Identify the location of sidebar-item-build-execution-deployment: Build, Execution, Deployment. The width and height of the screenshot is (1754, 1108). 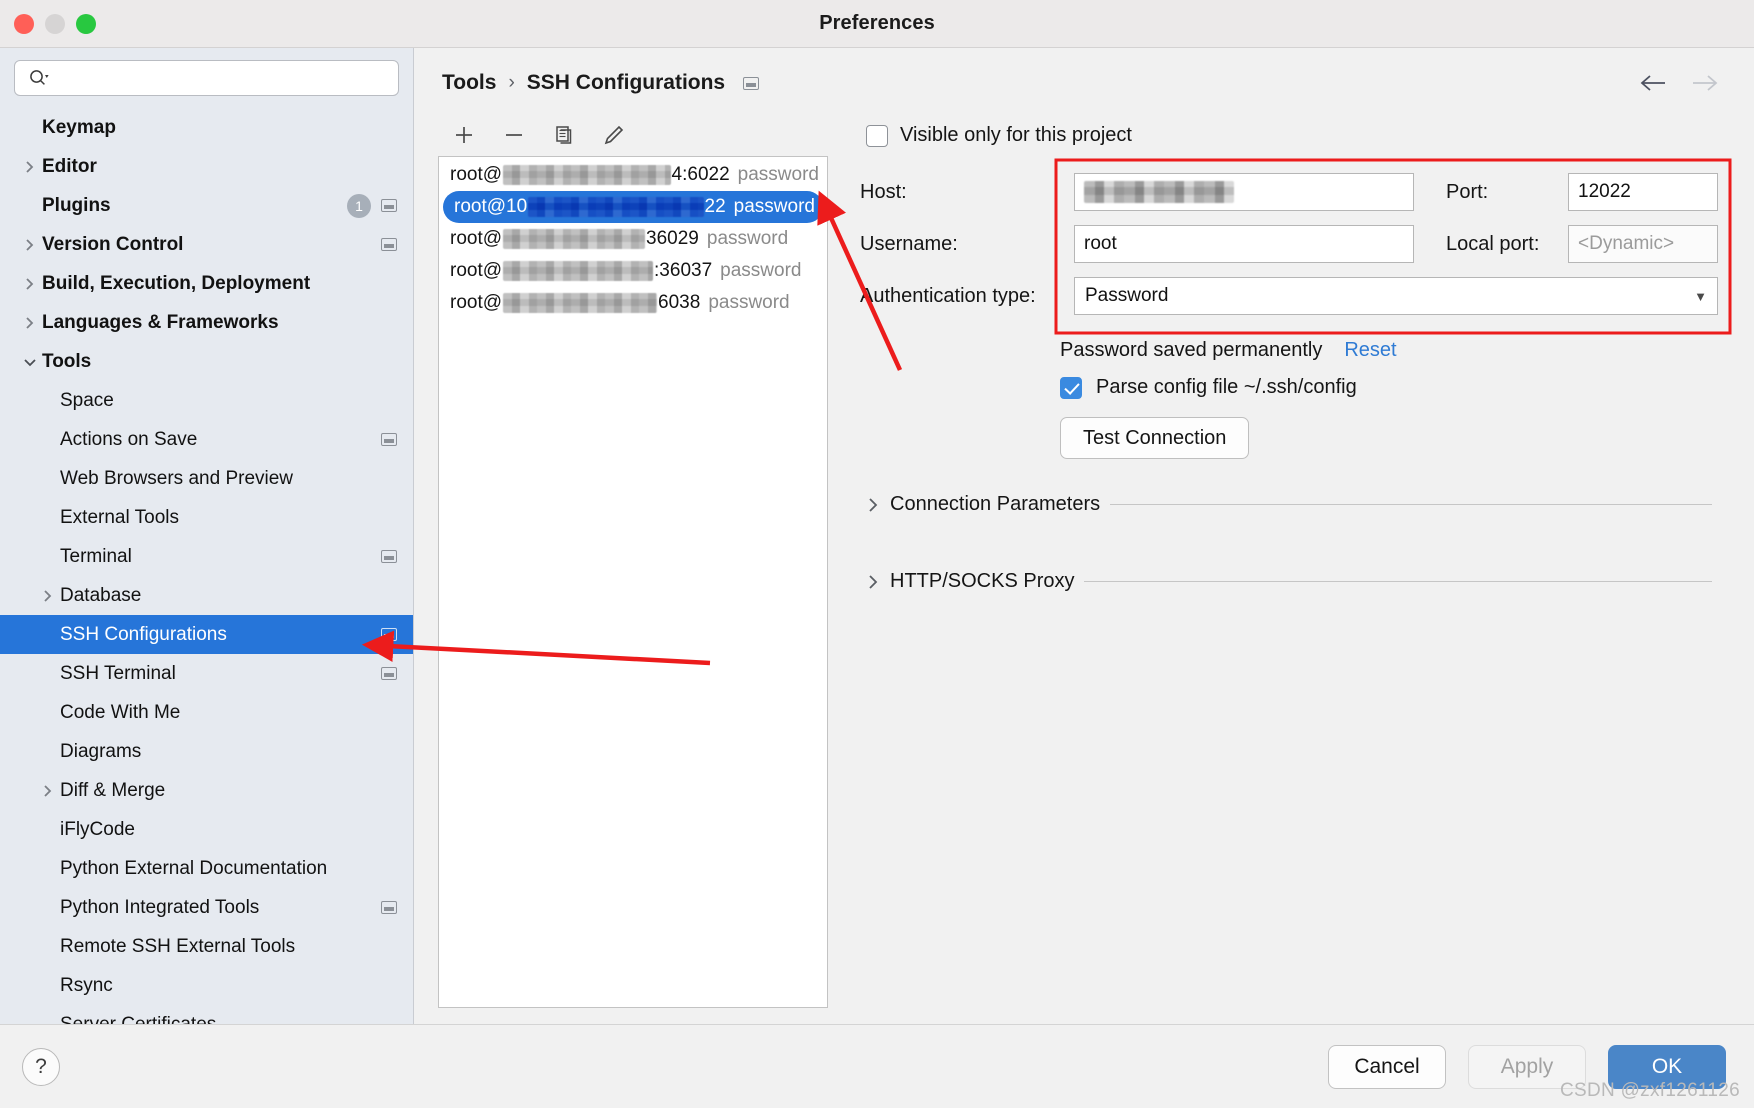
(206, 283).